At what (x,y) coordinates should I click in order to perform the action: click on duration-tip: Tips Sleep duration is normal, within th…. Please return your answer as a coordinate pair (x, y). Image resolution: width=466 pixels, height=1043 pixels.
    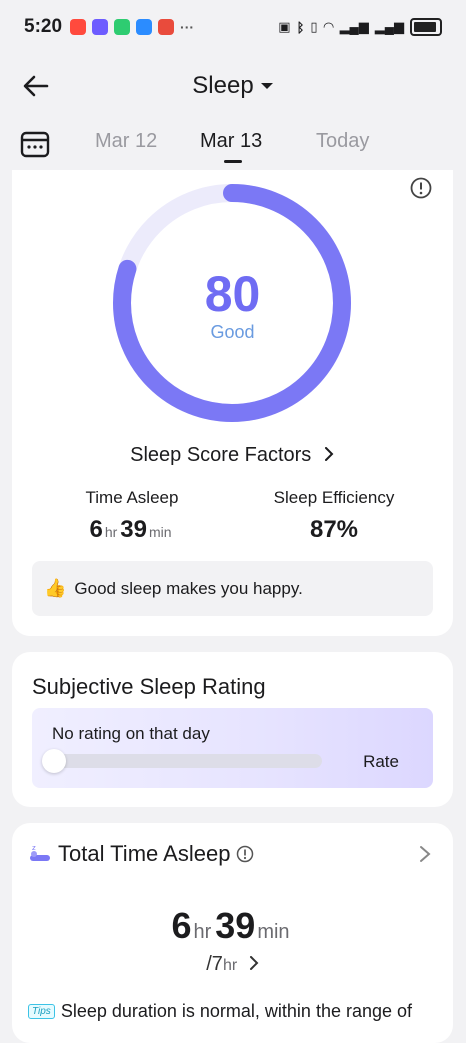
    Looking at the image, I should click on (220, 1011).